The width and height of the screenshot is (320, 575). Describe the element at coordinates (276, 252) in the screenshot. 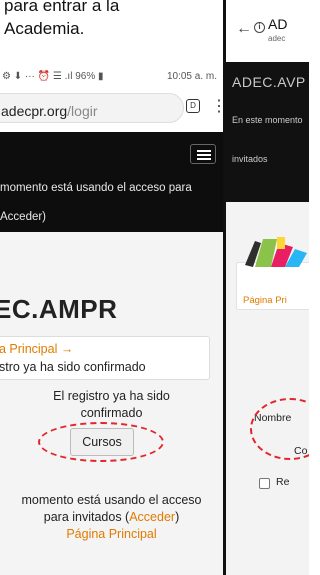

I see `books-illustration-icon` at that location.